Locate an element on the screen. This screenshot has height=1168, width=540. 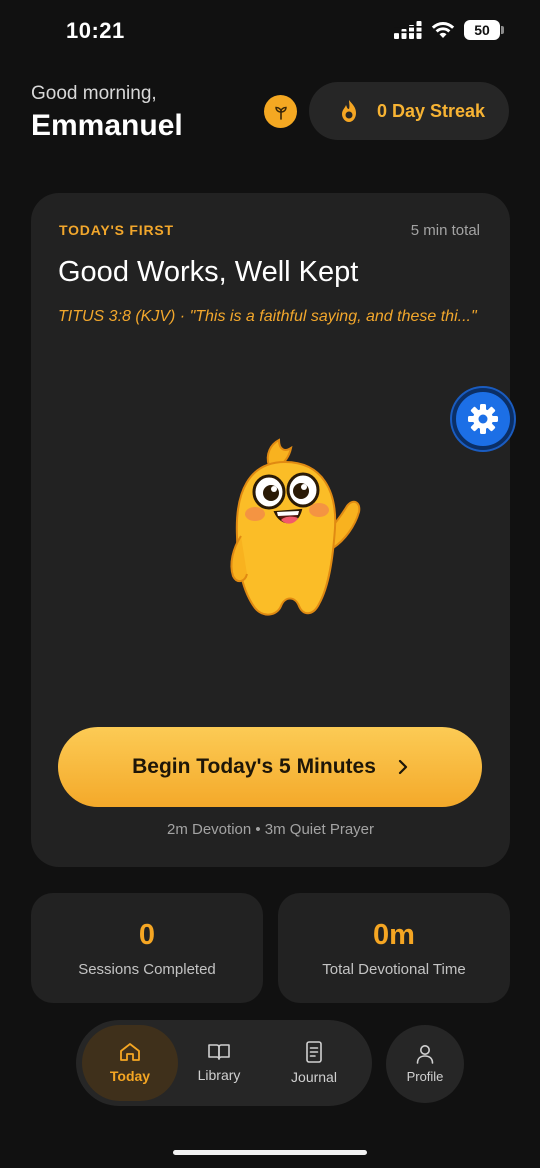
begin-session-label: Begin Today's 5 Minutes is located at coordinates (254, 766).